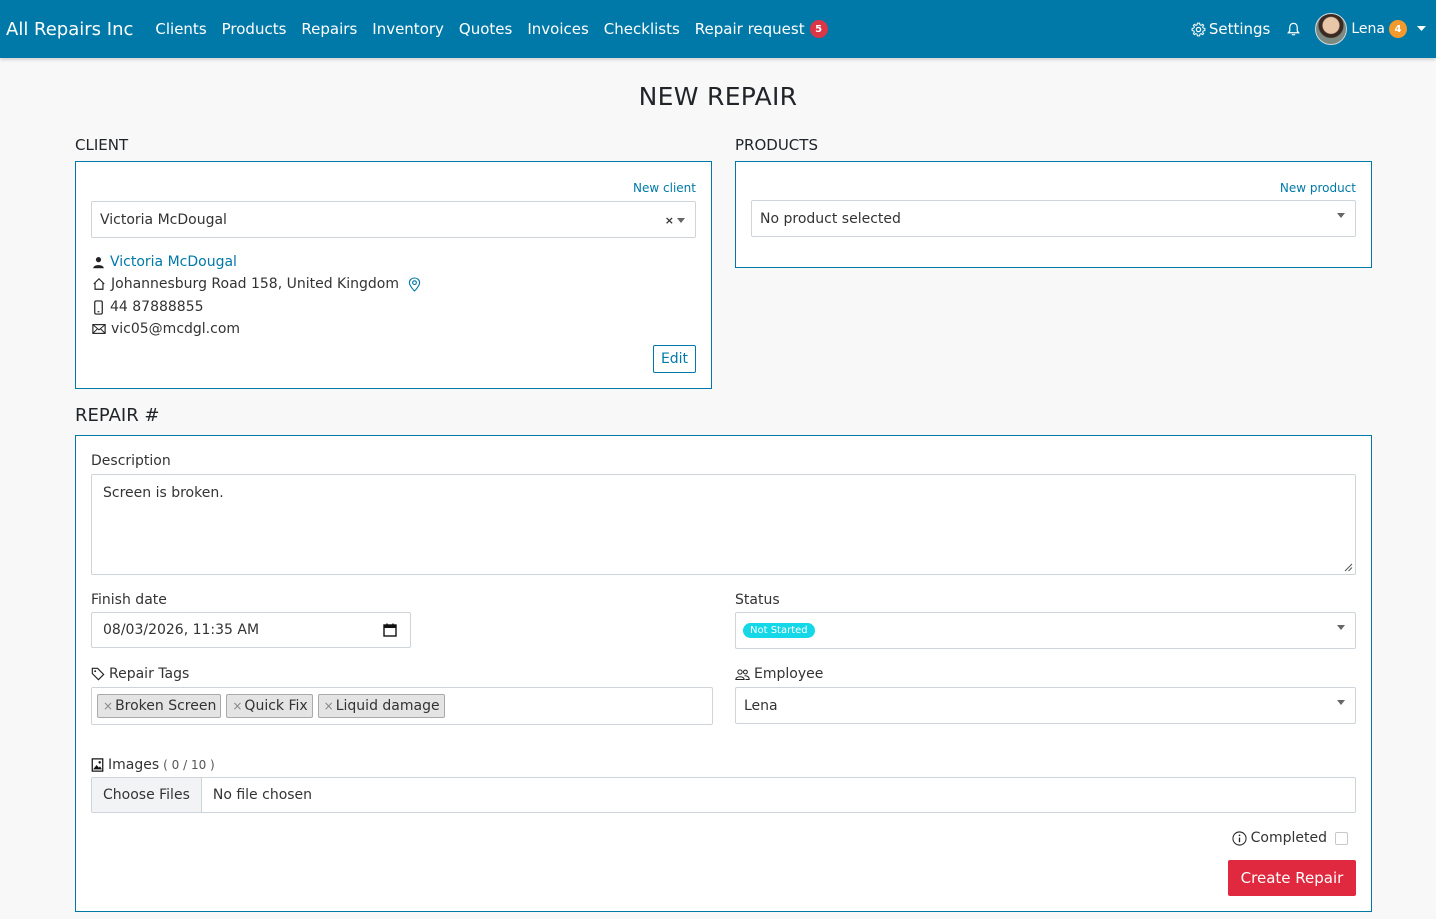  What do you see at coordinates (779, 630) in the screenshot?
I see `status-badge: Not Started` at bounding box center [779, 630].